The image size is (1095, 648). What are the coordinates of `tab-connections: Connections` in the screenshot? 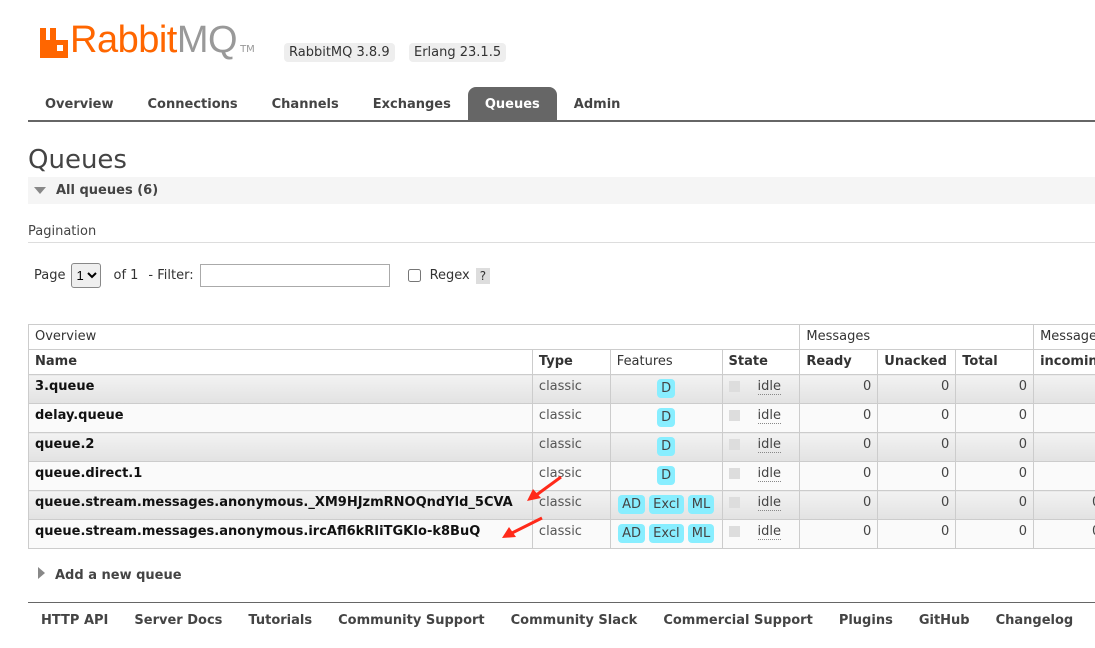 It's located at (193, 103).